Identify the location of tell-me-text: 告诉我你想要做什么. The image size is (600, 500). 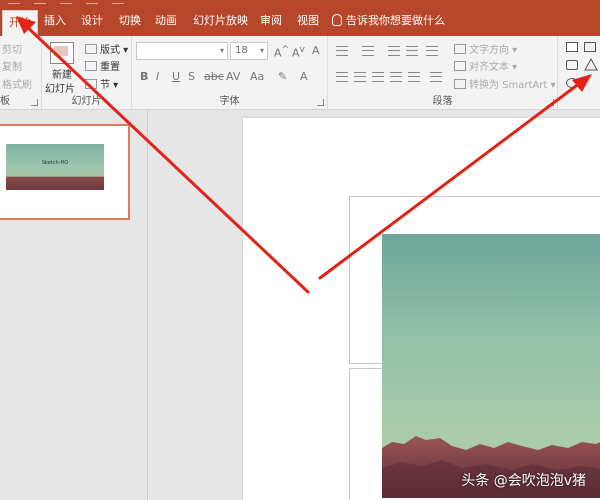
(395, 20).